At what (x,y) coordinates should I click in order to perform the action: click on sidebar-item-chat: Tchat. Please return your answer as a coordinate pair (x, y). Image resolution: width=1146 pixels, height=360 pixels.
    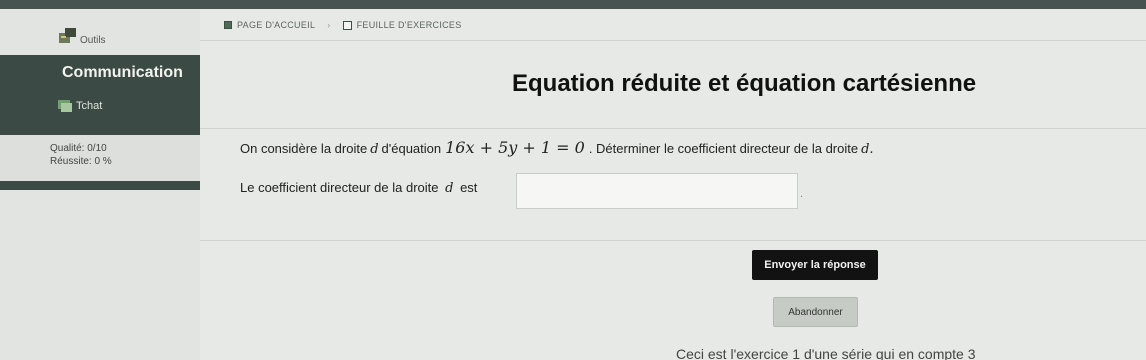
    Looking at the image, I should click on (100, 115).